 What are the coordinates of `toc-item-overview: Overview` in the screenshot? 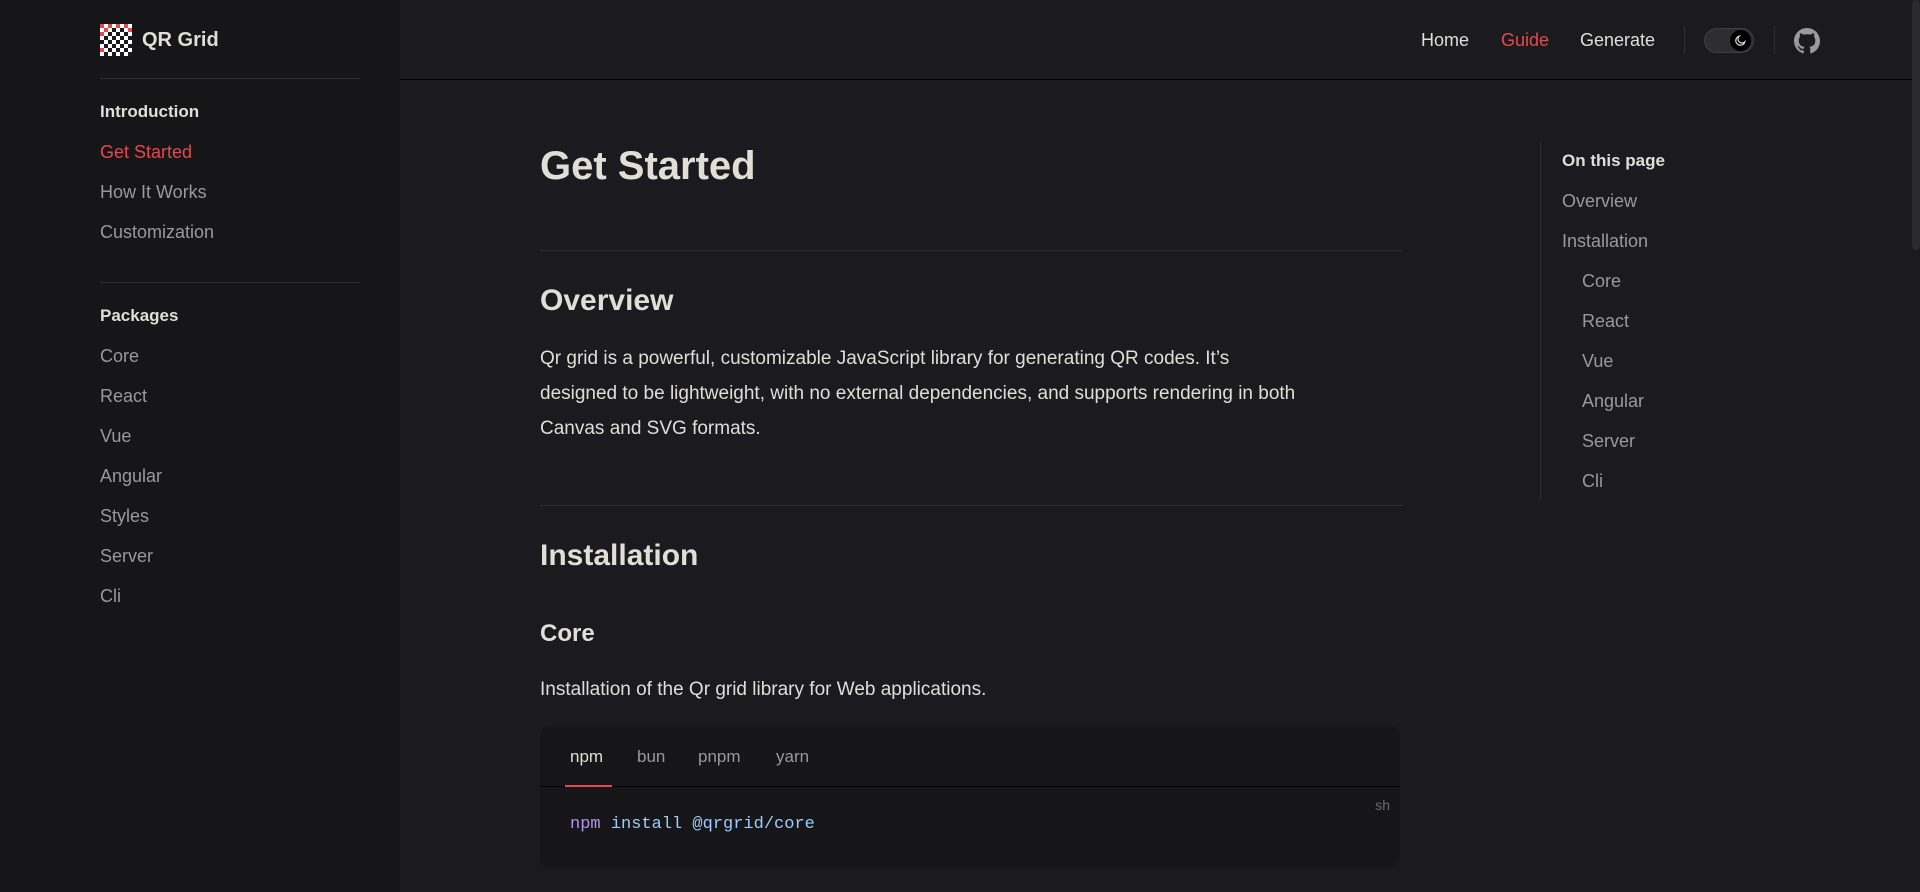 It's located at (1599, 201).